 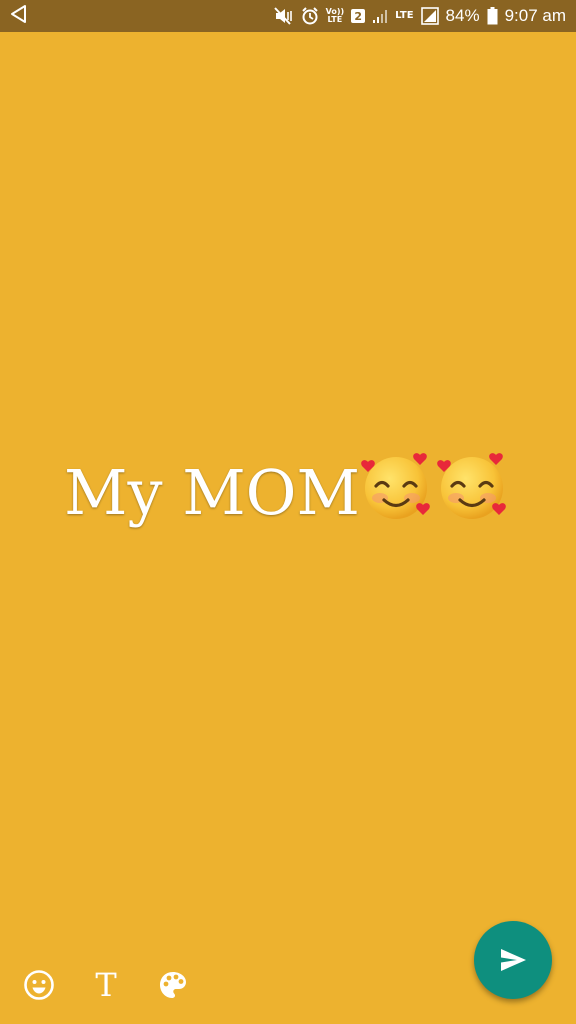 I want to click on status-text: My MOM, so click(x=288, y=490).